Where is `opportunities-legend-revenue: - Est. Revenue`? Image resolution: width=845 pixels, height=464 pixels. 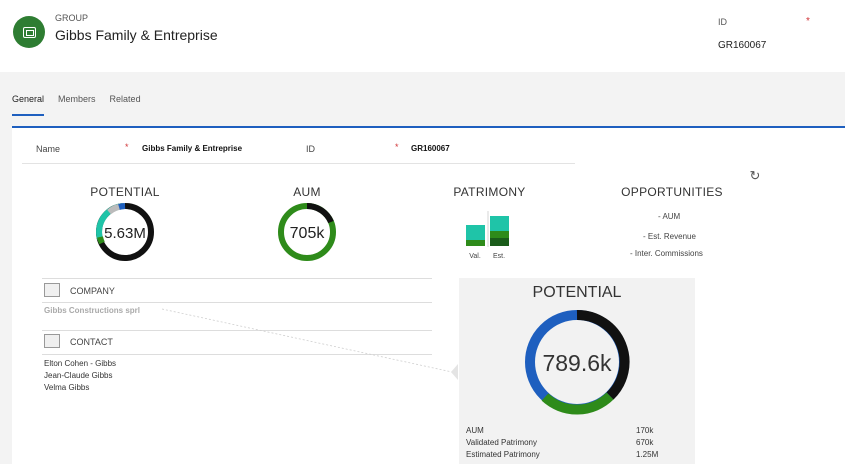 opportunities-legend-revenue: - Est. Revenue is located at coordinates (669, 236).